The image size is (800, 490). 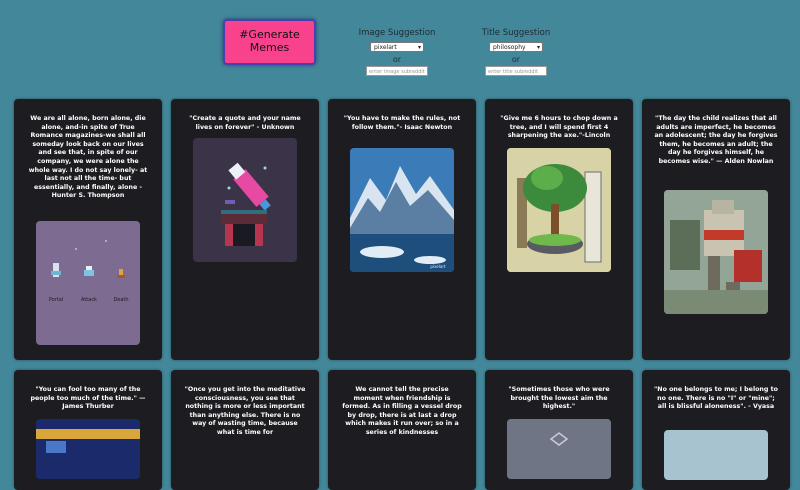 What do you see at coordinates (88, 283) in the screenshot?
I see `meme-image: Portal Attack Death` at bounding box center [88, 283].